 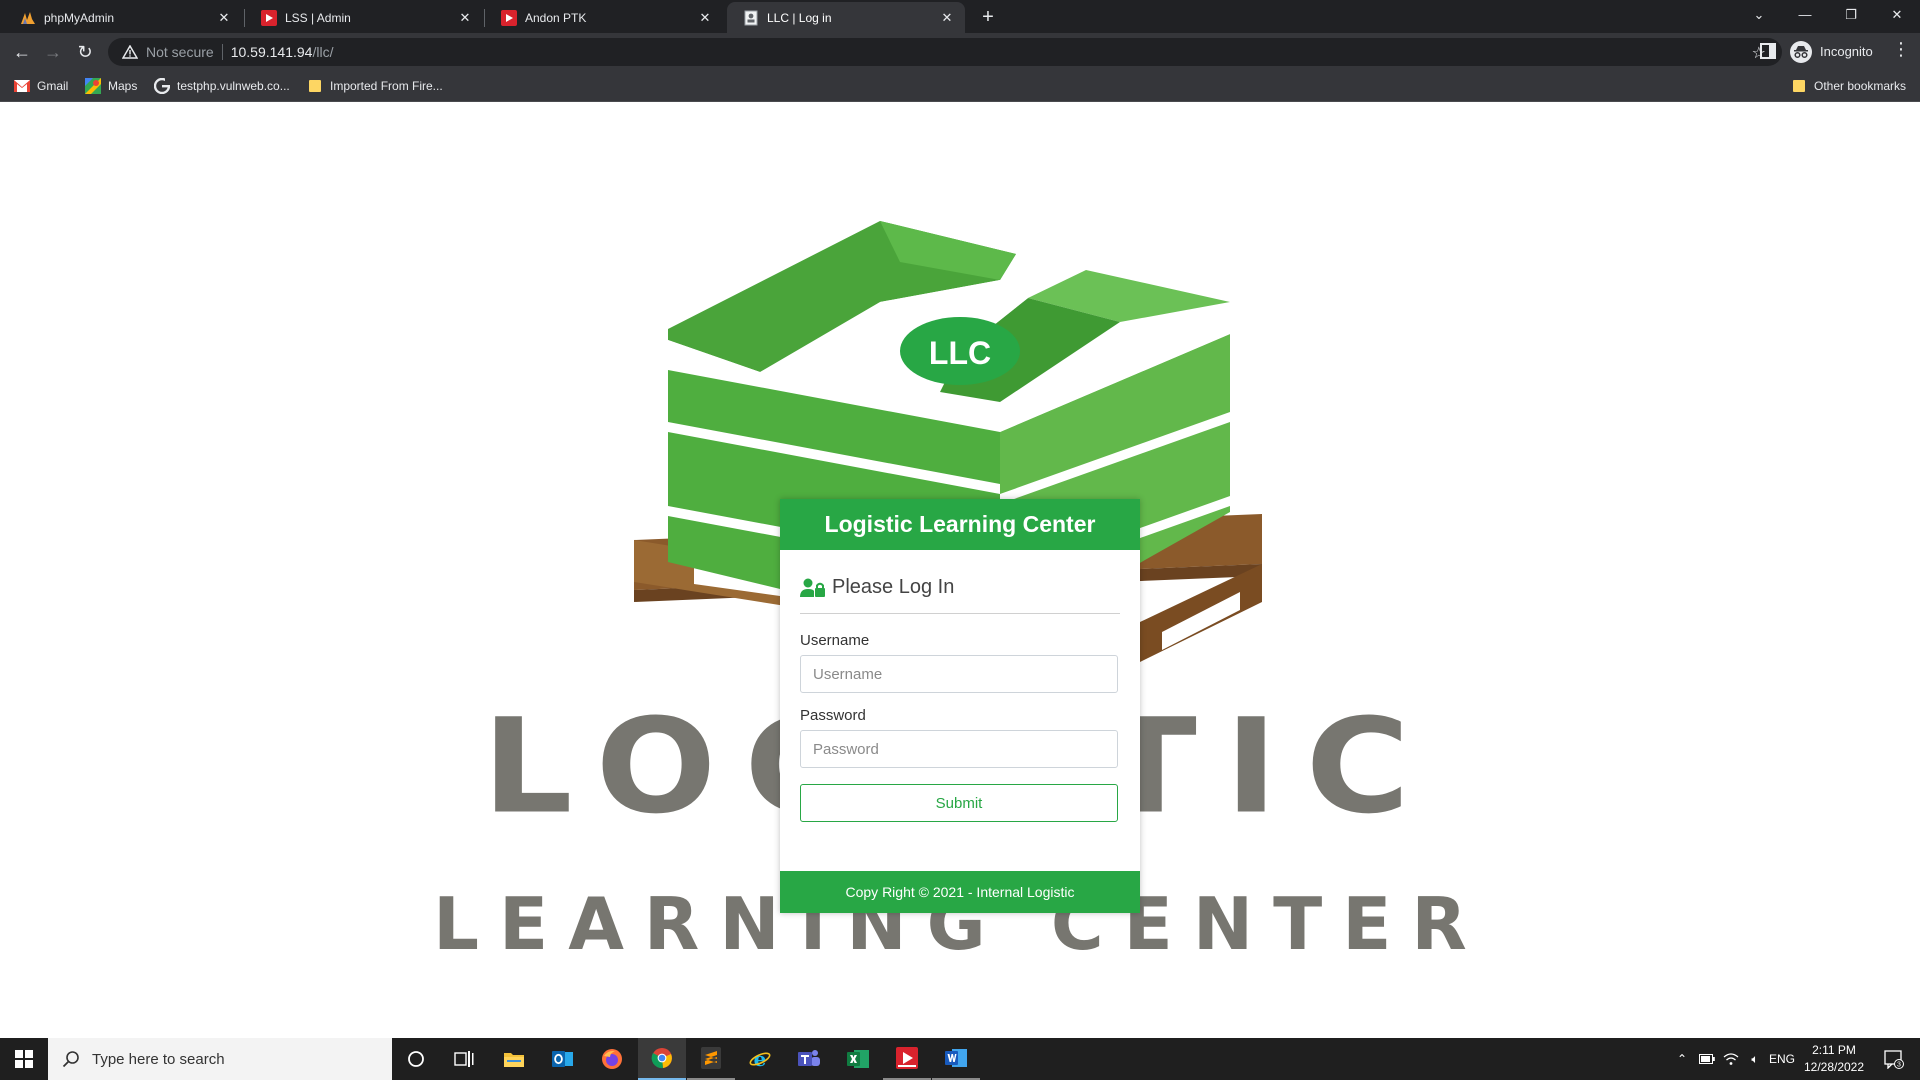 What do you see at coordinates (514, 1059) in the screenshot?
I see `file-explorer-icon` at bounding box center [514, 1059].